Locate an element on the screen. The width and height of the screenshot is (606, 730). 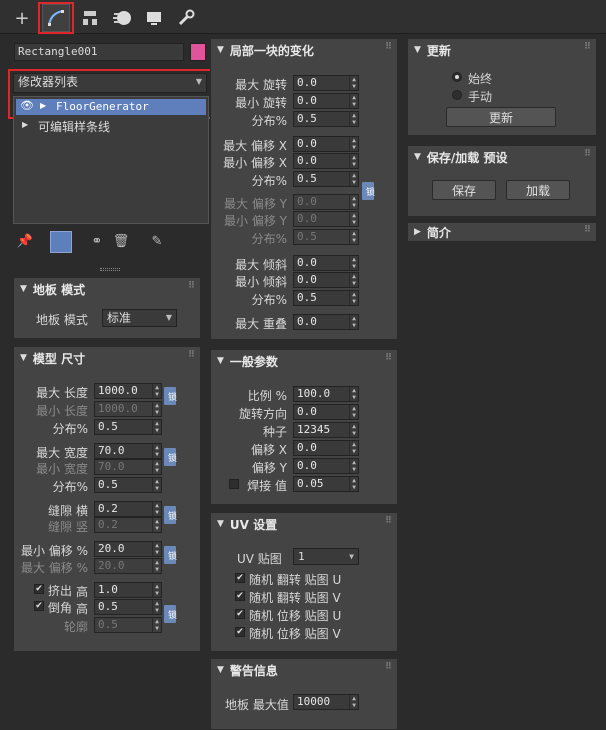
splitter-handle is located at coordinates (110, 269).